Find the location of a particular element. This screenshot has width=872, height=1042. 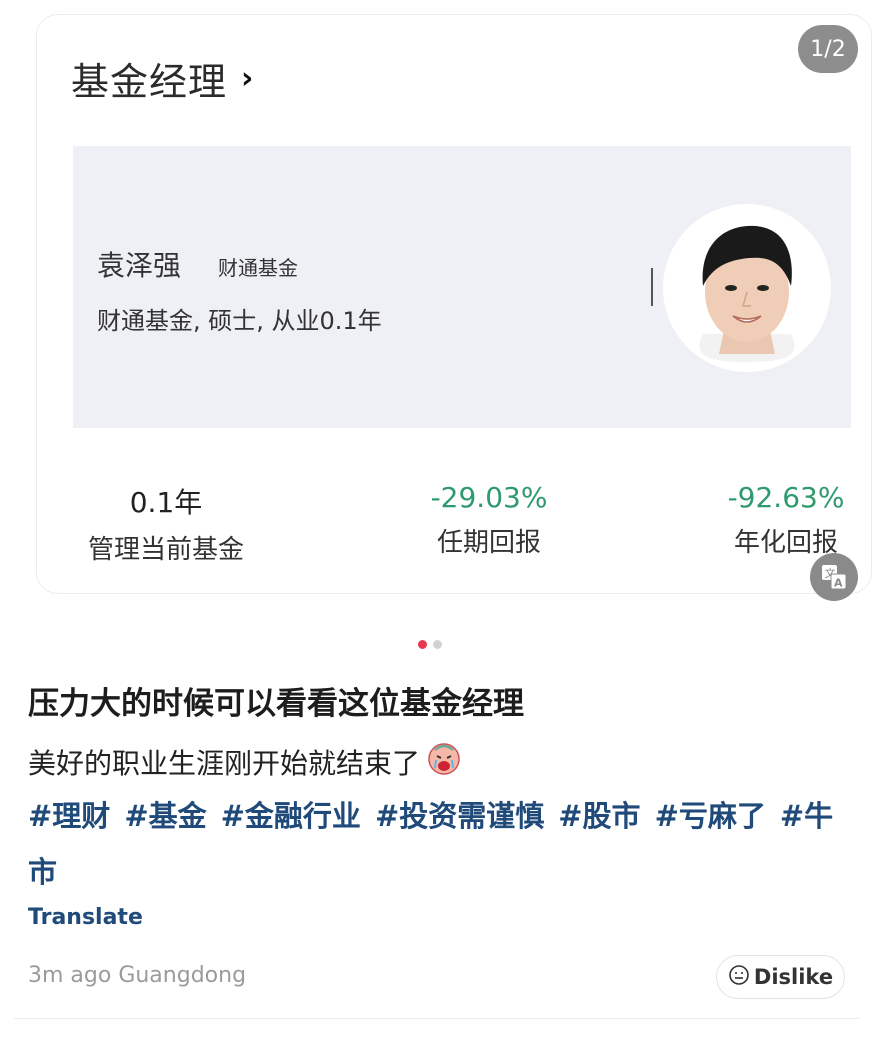

chevron-right-icon: › is located at coordinates (248, 78).